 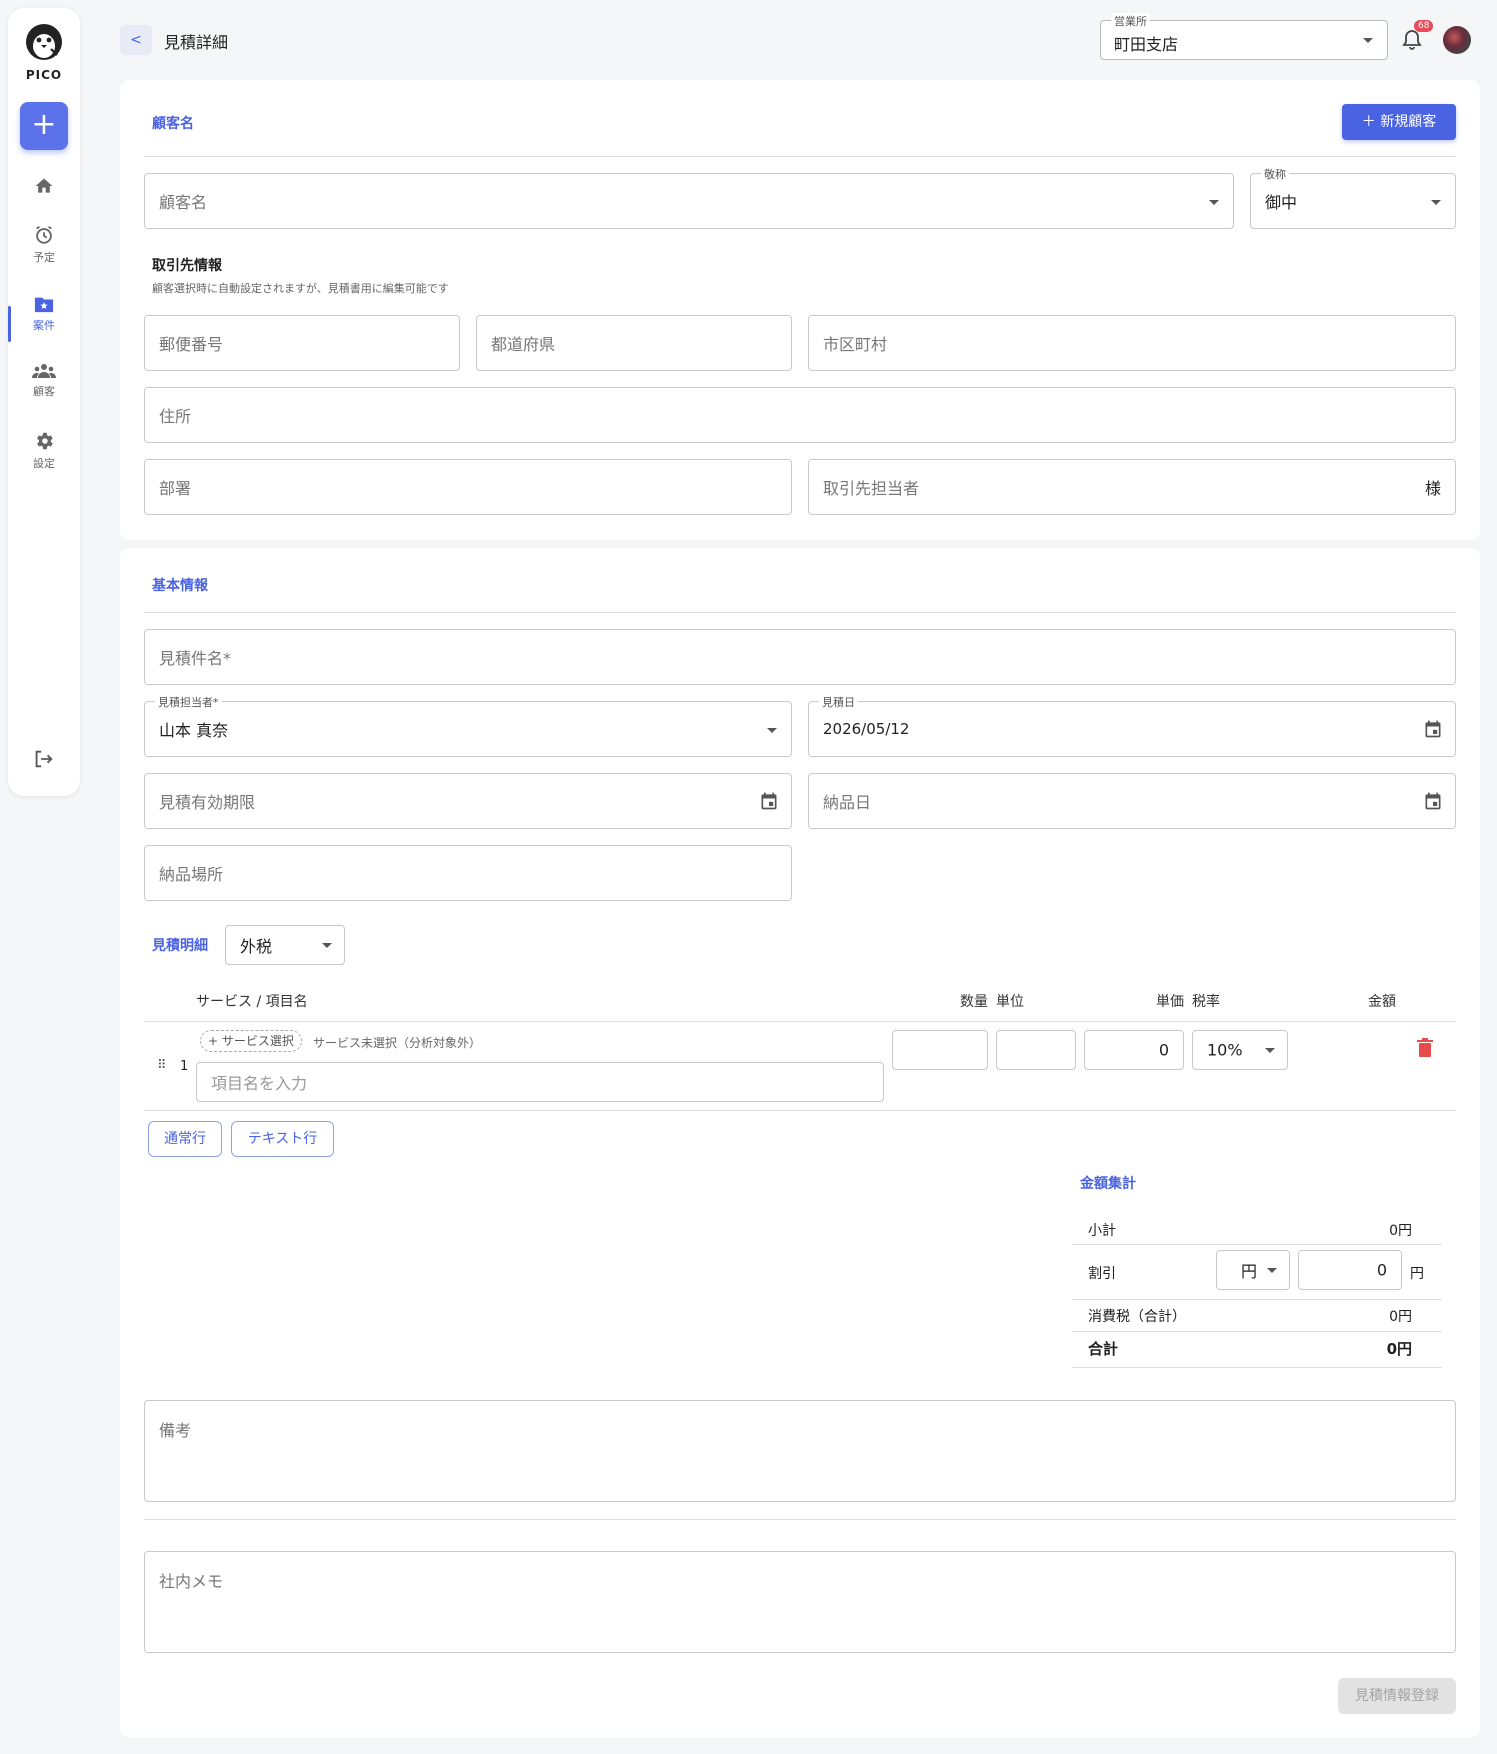 I want to click on total-label: 合計, so click(x=1103, y=1349).